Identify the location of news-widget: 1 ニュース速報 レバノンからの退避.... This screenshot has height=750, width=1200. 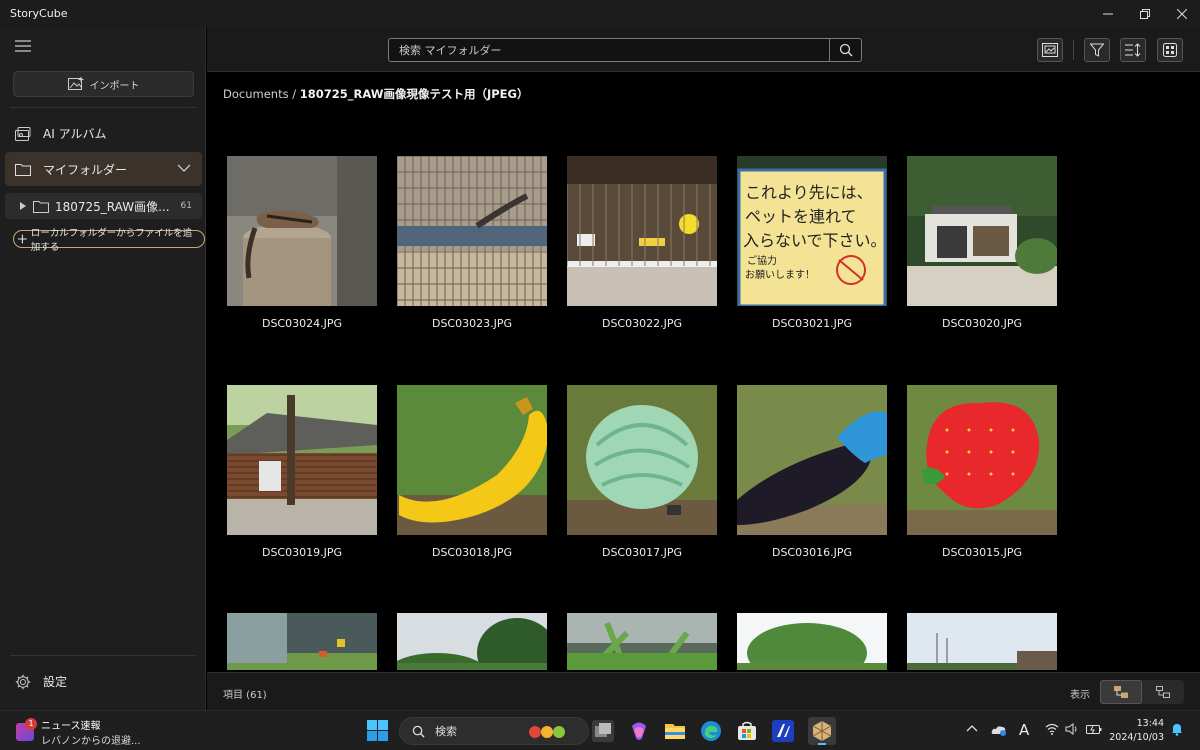
(78, 732).